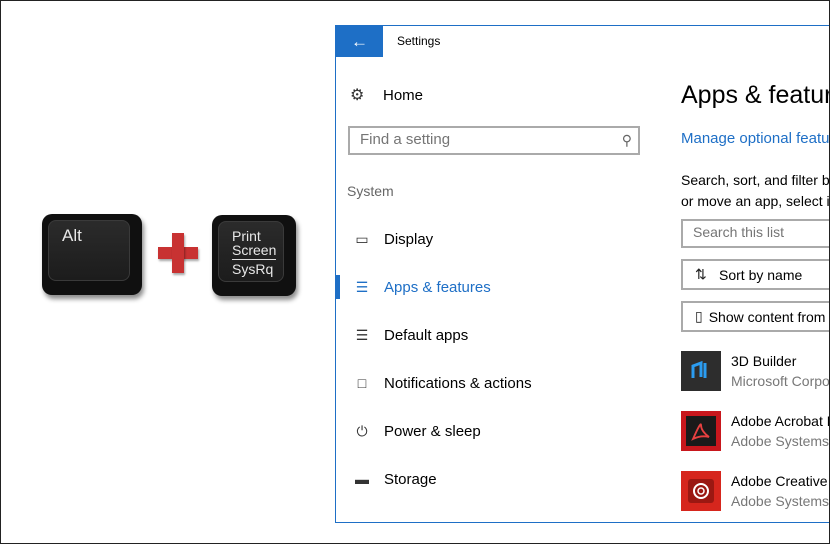 The width and height of the screenshot is (830, 544). I want to click on 3d-builder-glyph, so click(699, 369).